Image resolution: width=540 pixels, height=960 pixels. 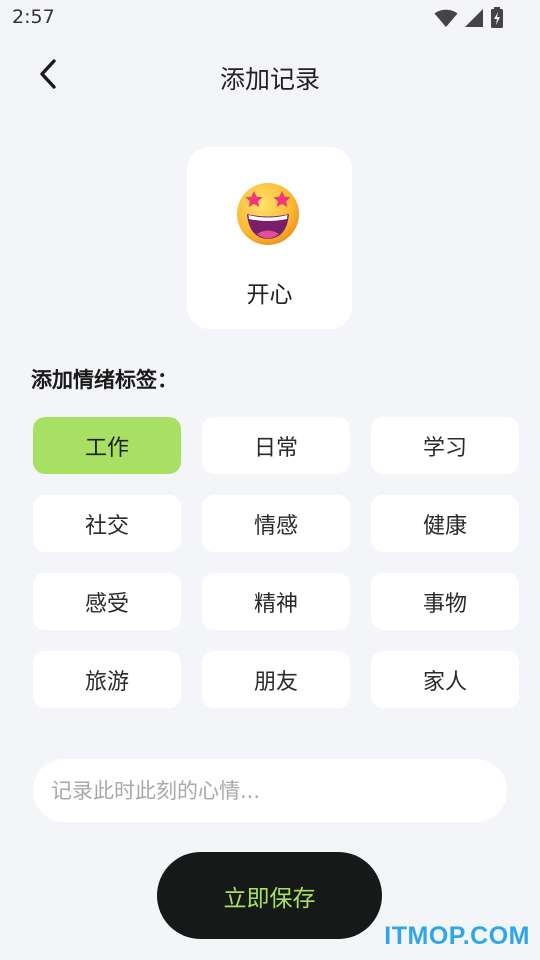 I want to click on tag-friends: 朋友, so click(x=276, y=679).